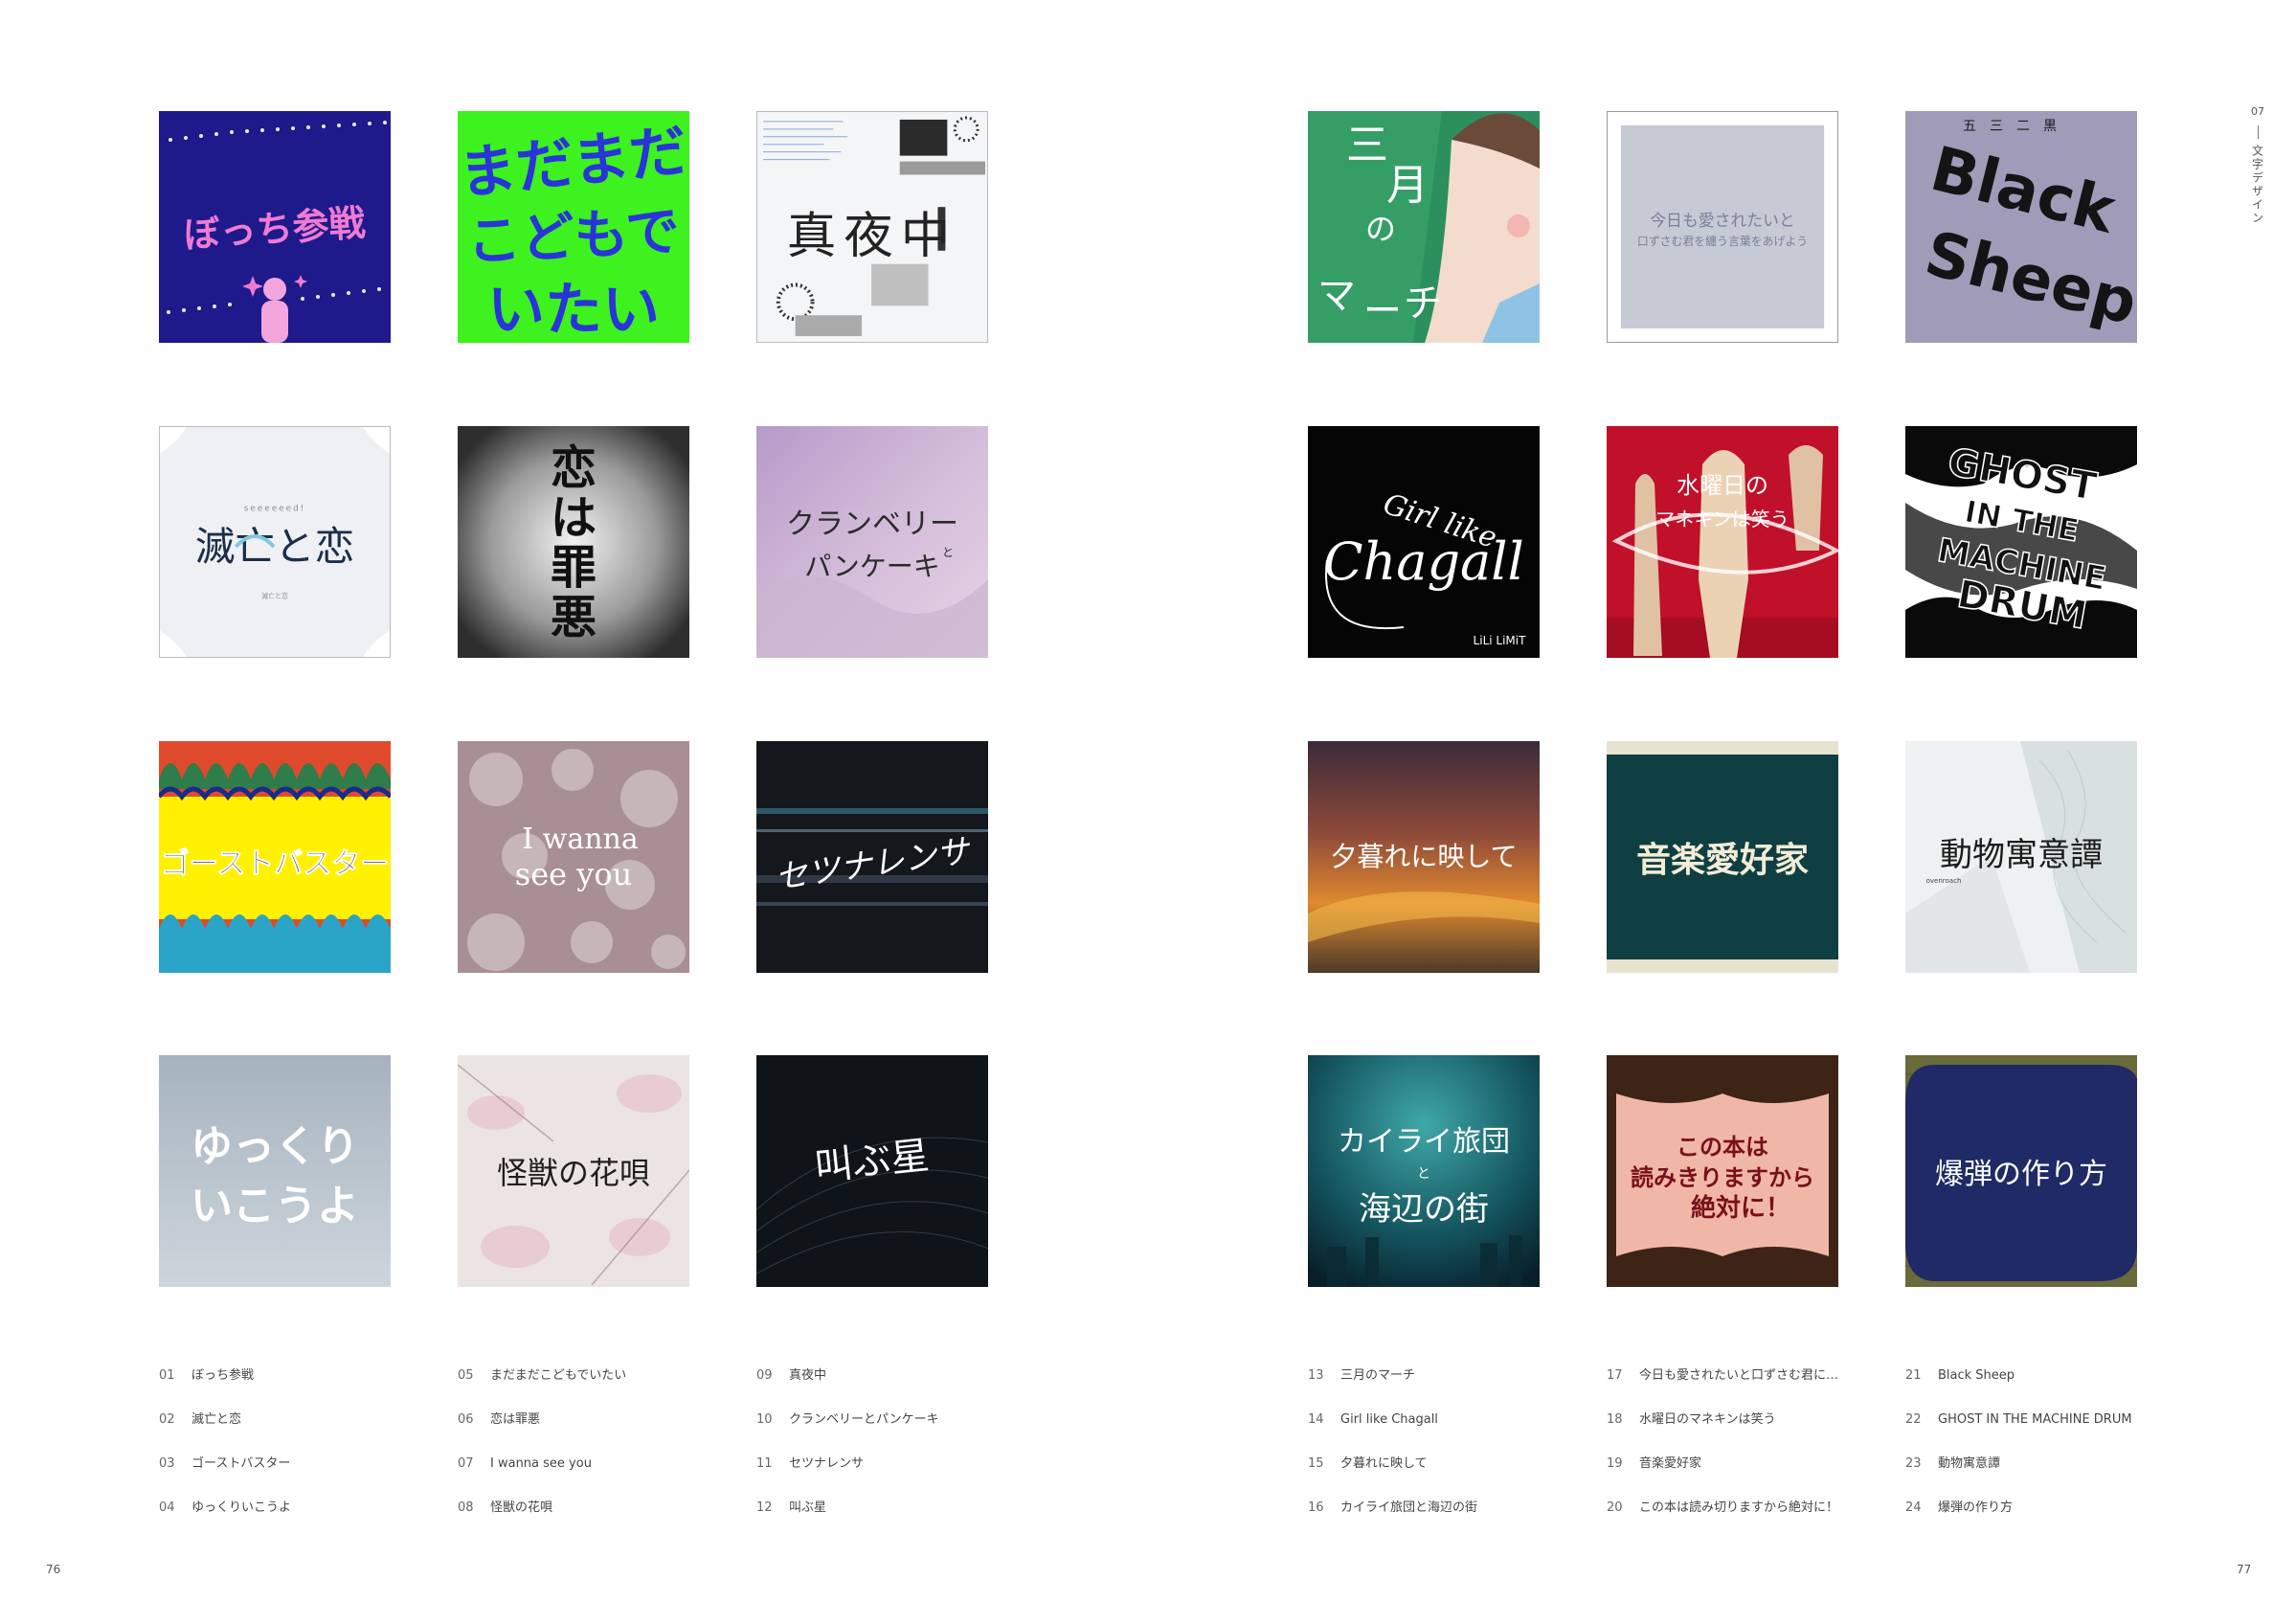  Describe the element at coordinates (872, 236) in the screenshot. I see `artwork-09-title: 真夜中` at that location.